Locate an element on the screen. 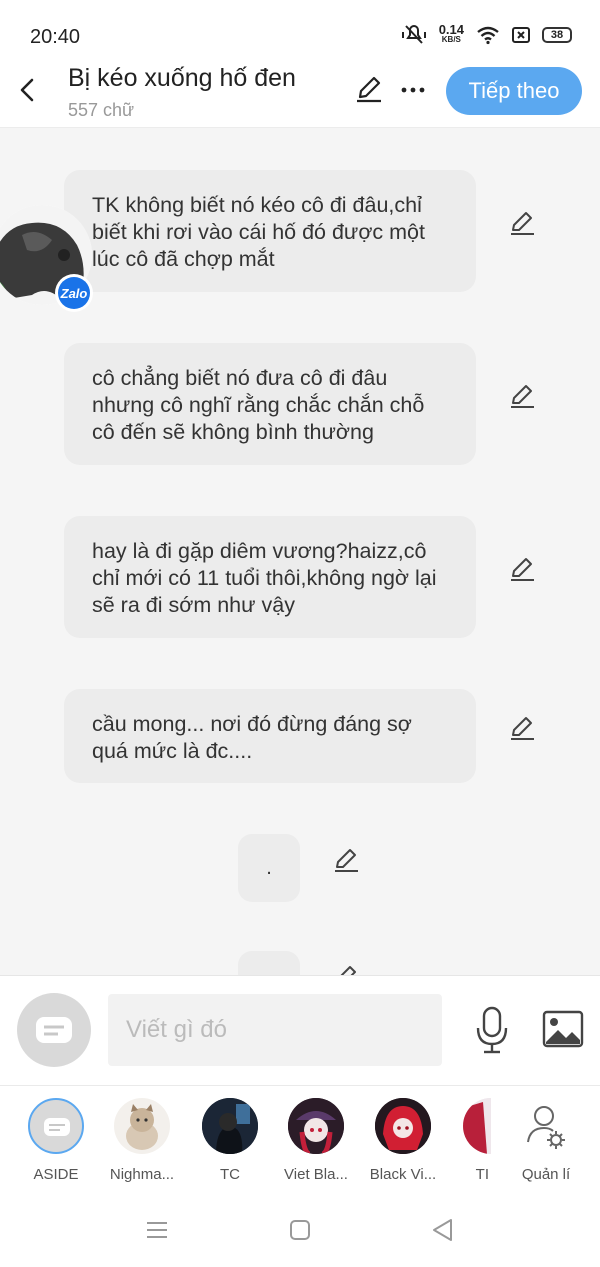 Image resolution: width=600 pixels, height=1267 pixels. story-title: Bị kéo xuống hố đen is located at coordinates (182, 78).